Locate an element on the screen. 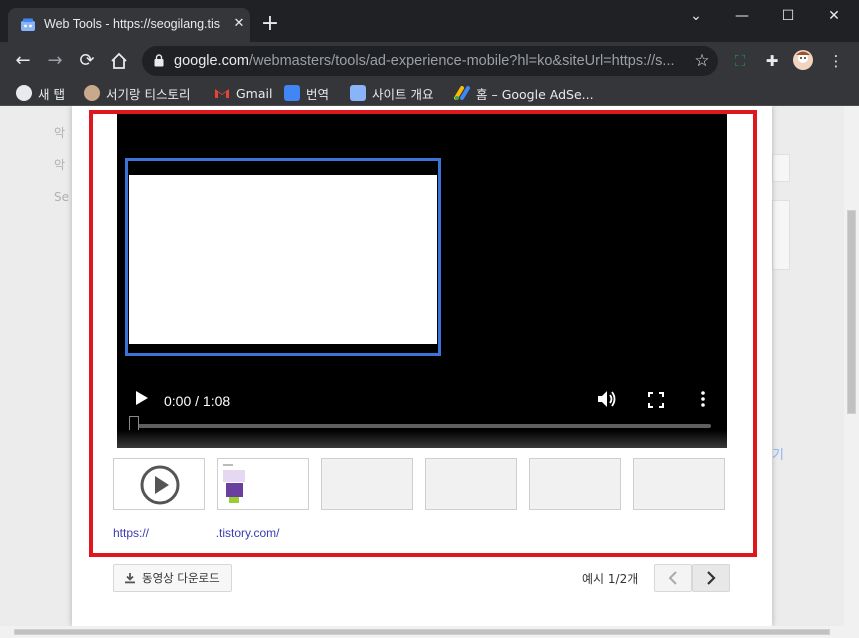  next-example-button is located at coordinates (711, 578).